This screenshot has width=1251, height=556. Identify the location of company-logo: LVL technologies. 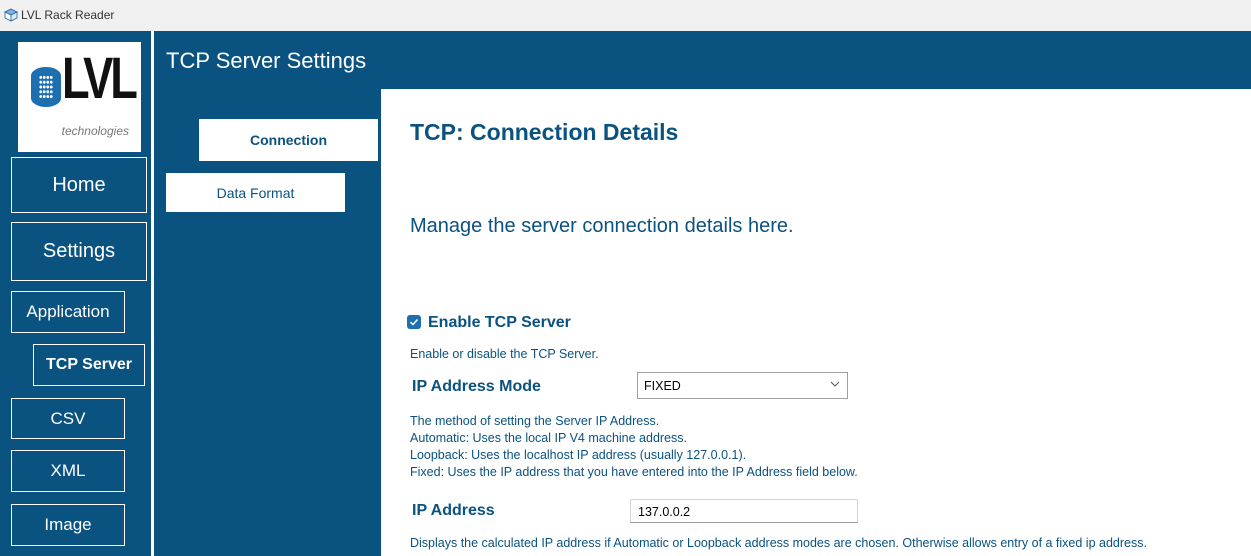
(79, 97).